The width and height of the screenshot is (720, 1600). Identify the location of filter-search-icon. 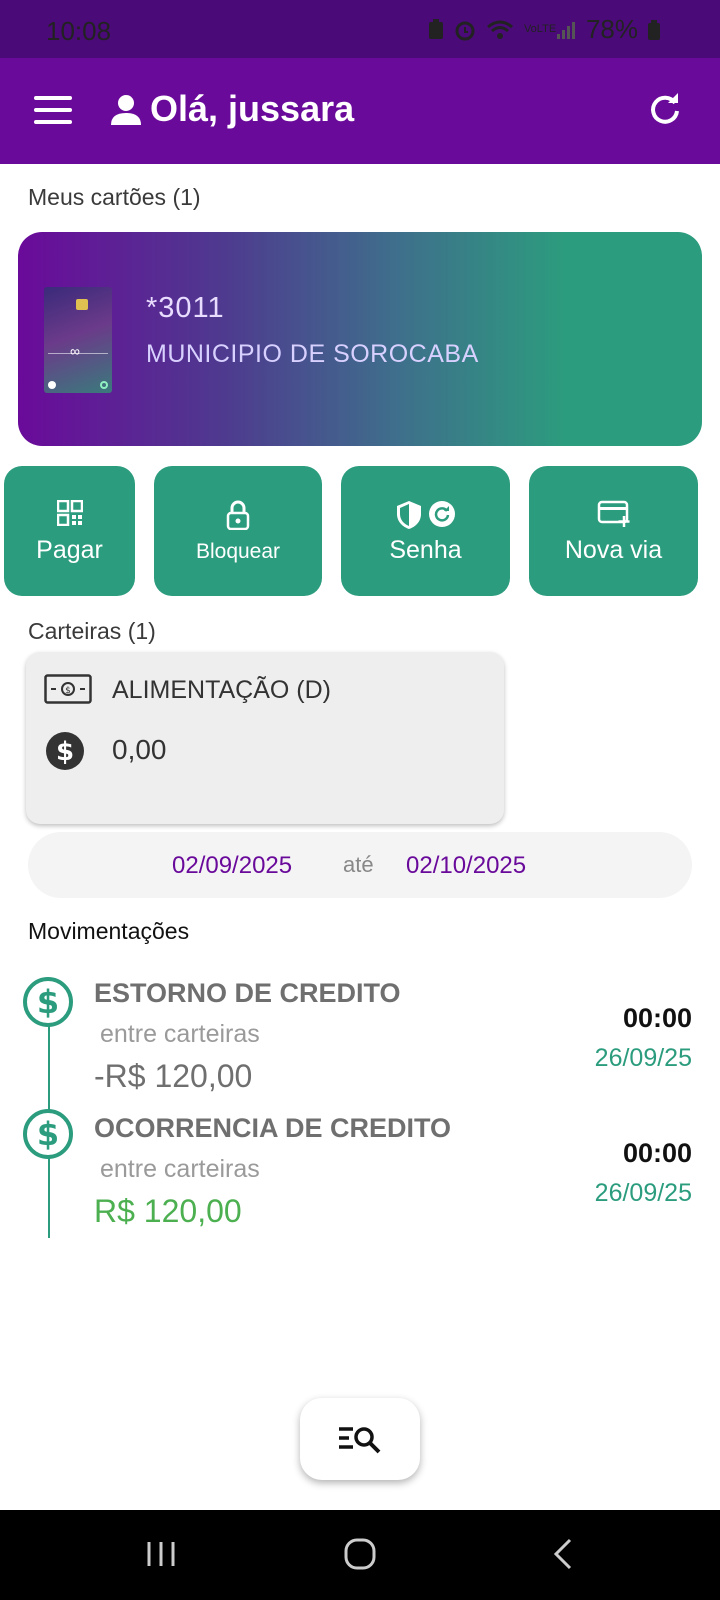
(360, 1440).